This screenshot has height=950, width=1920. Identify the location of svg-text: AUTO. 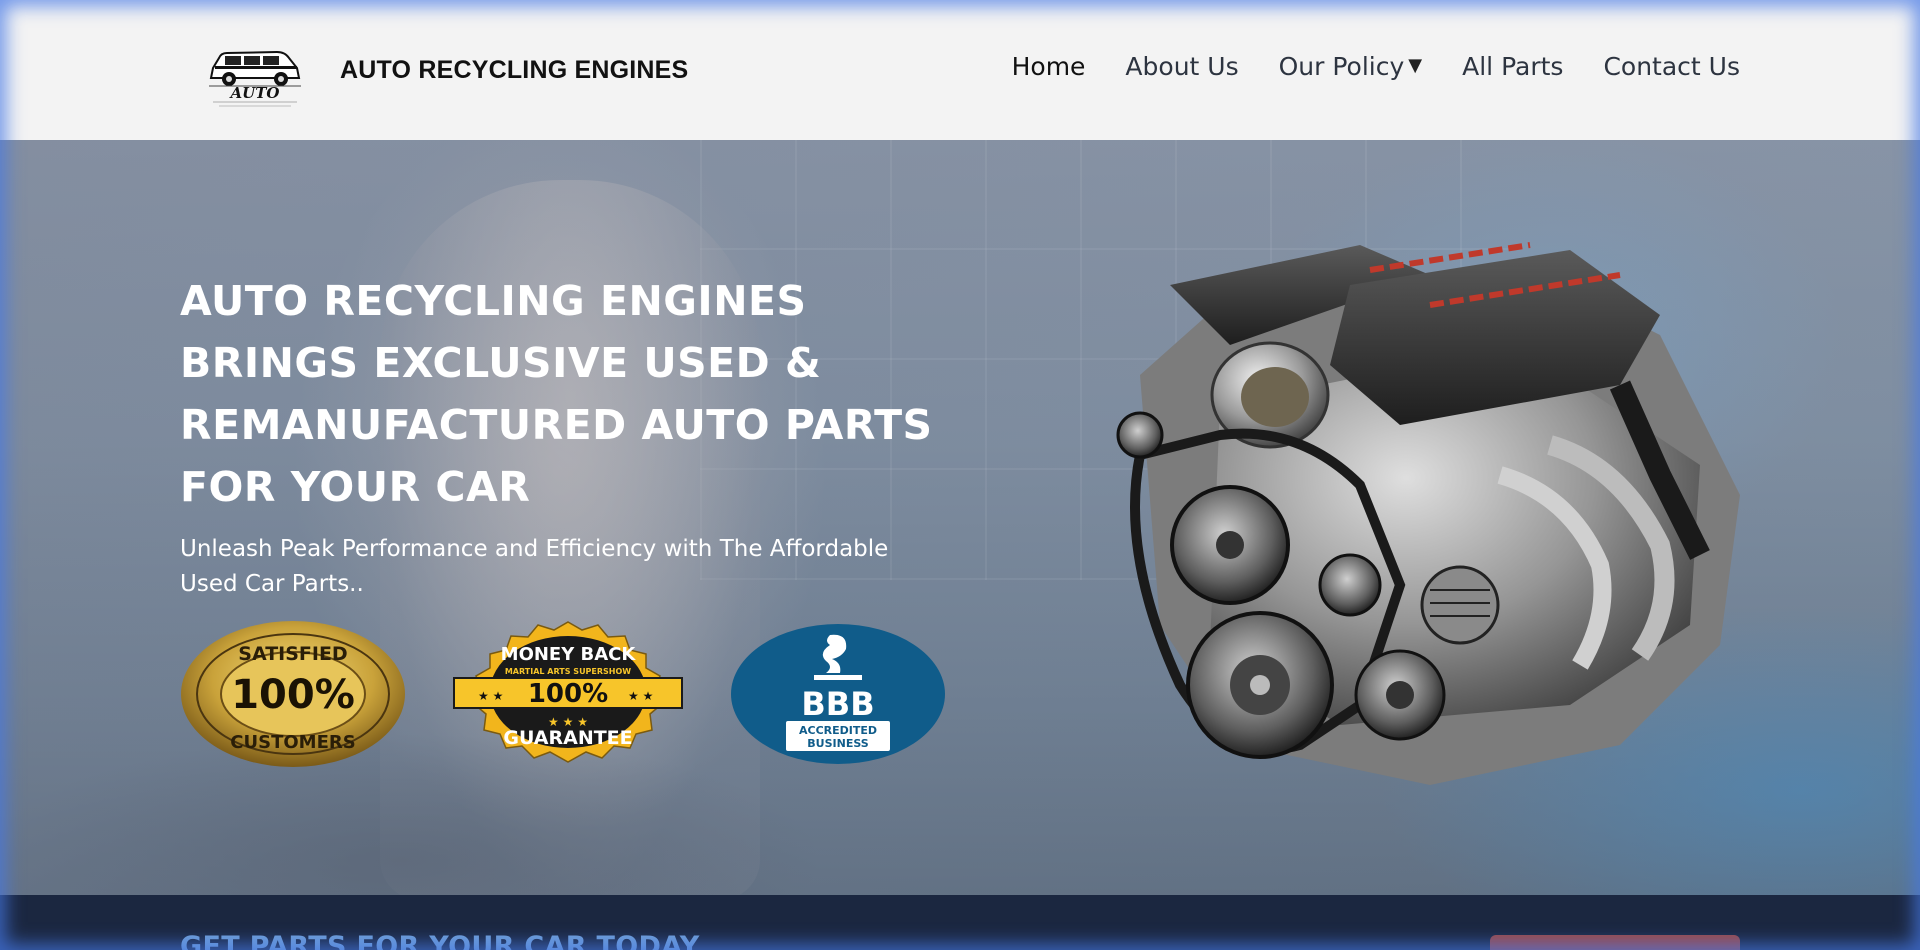
(254, 93).